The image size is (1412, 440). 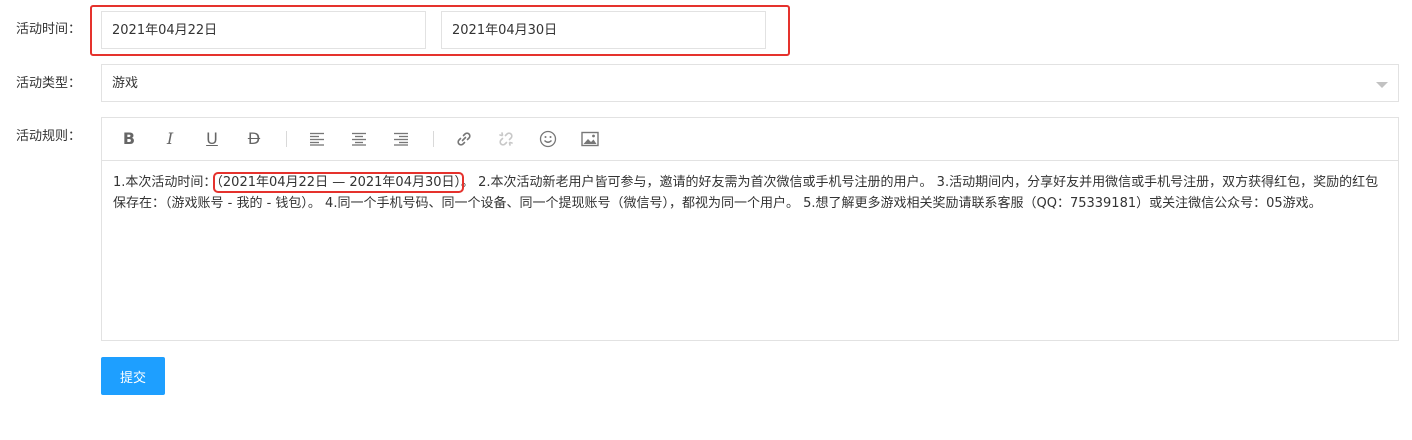 I want to click on align-left-icon, so click(x=317, y=139).